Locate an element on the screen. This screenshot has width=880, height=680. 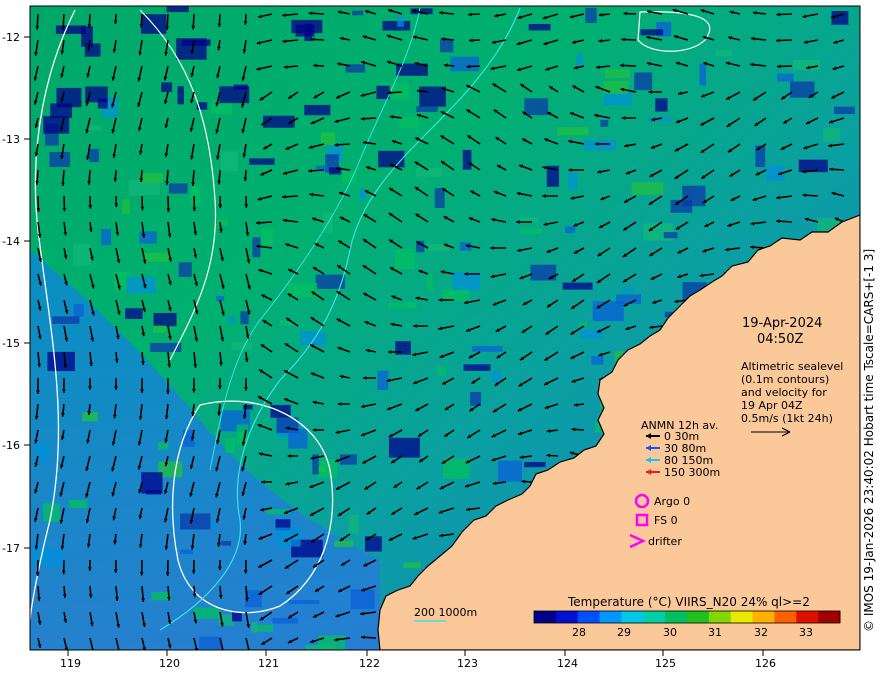
depth-legend-label: 200 1000m is located at coordinates (445, 612).